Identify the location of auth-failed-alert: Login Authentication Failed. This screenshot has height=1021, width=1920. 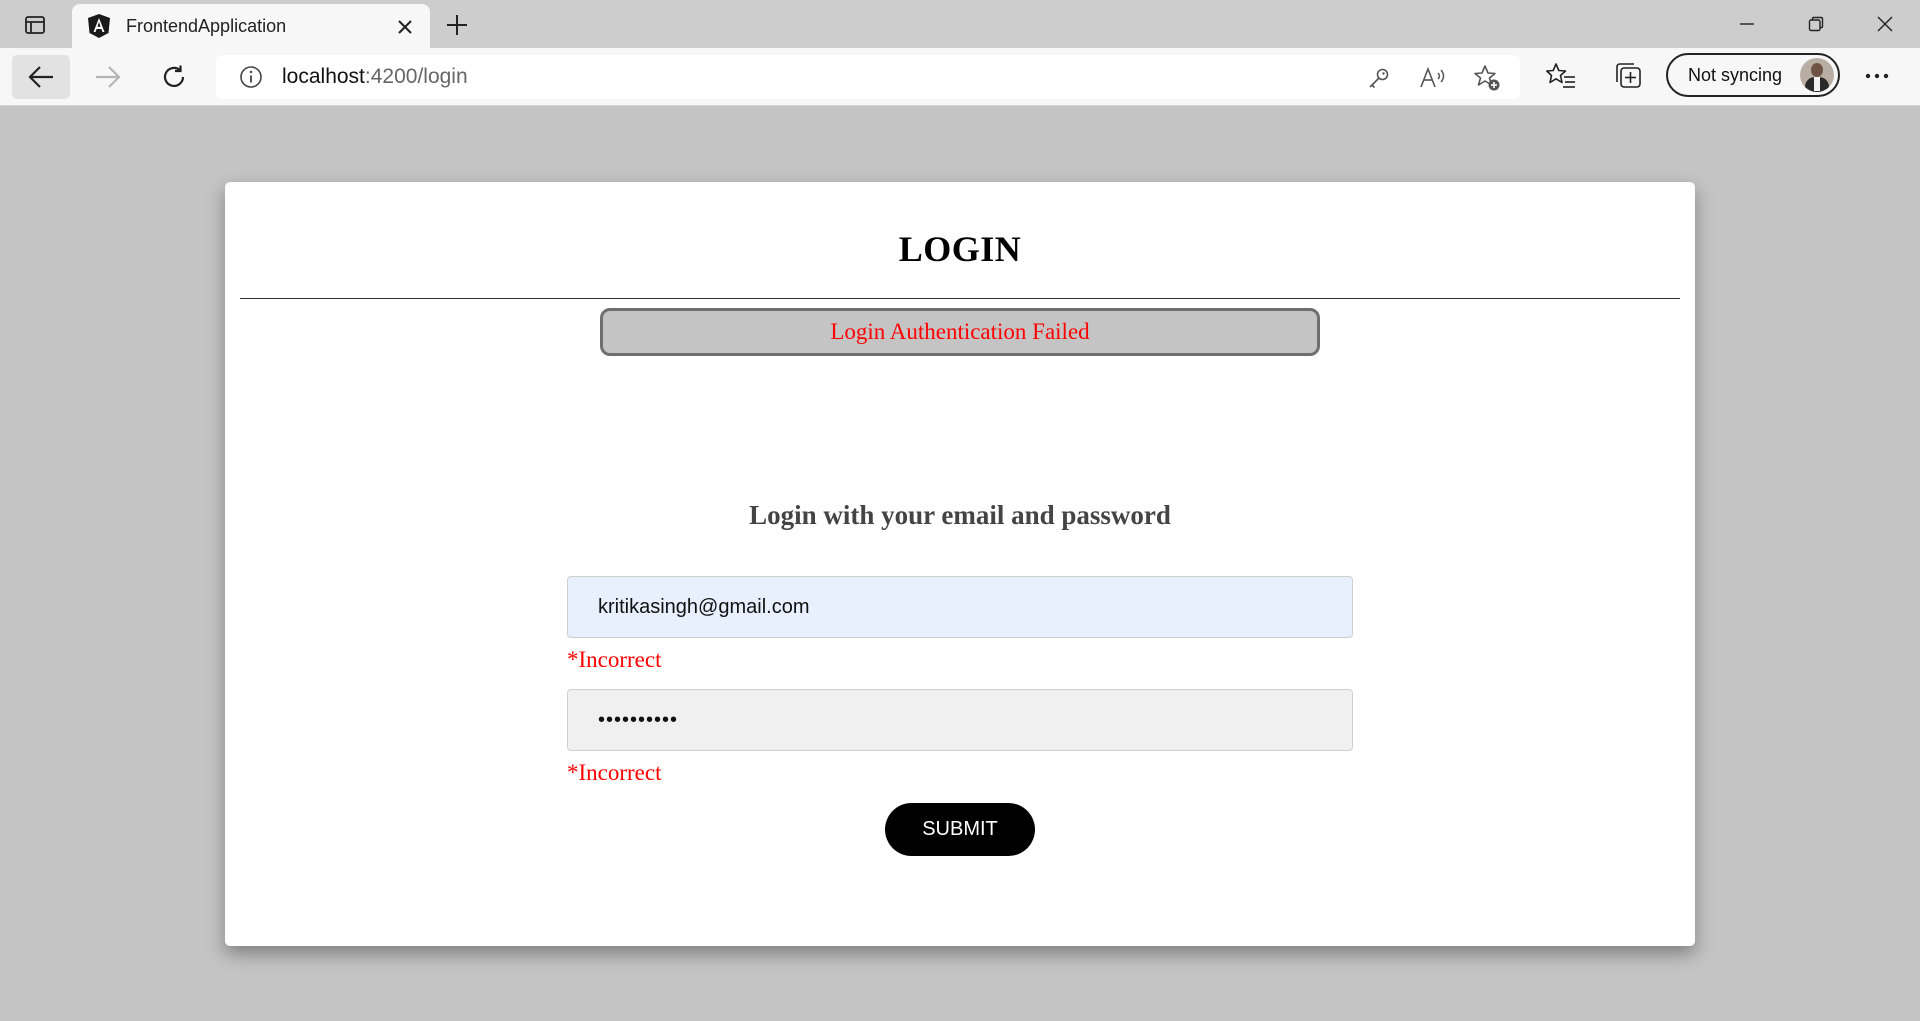
(960, 332).